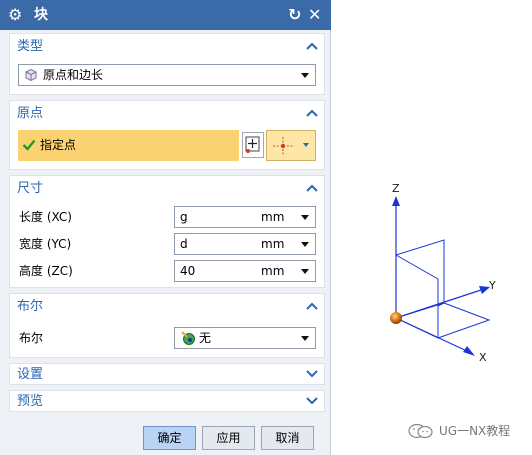 The height and width of the screenshot is (455, 532). Describe the element at coordinates (188, 271) in the screenshot. I see `height-value: 40` at that location.